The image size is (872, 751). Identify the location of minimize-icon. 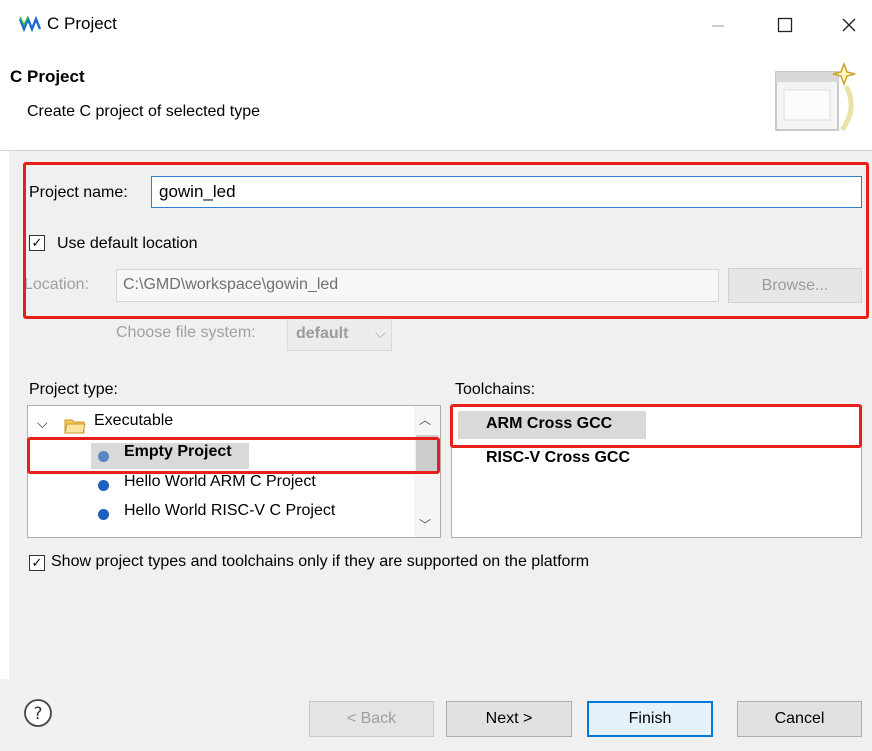
(718, 26).